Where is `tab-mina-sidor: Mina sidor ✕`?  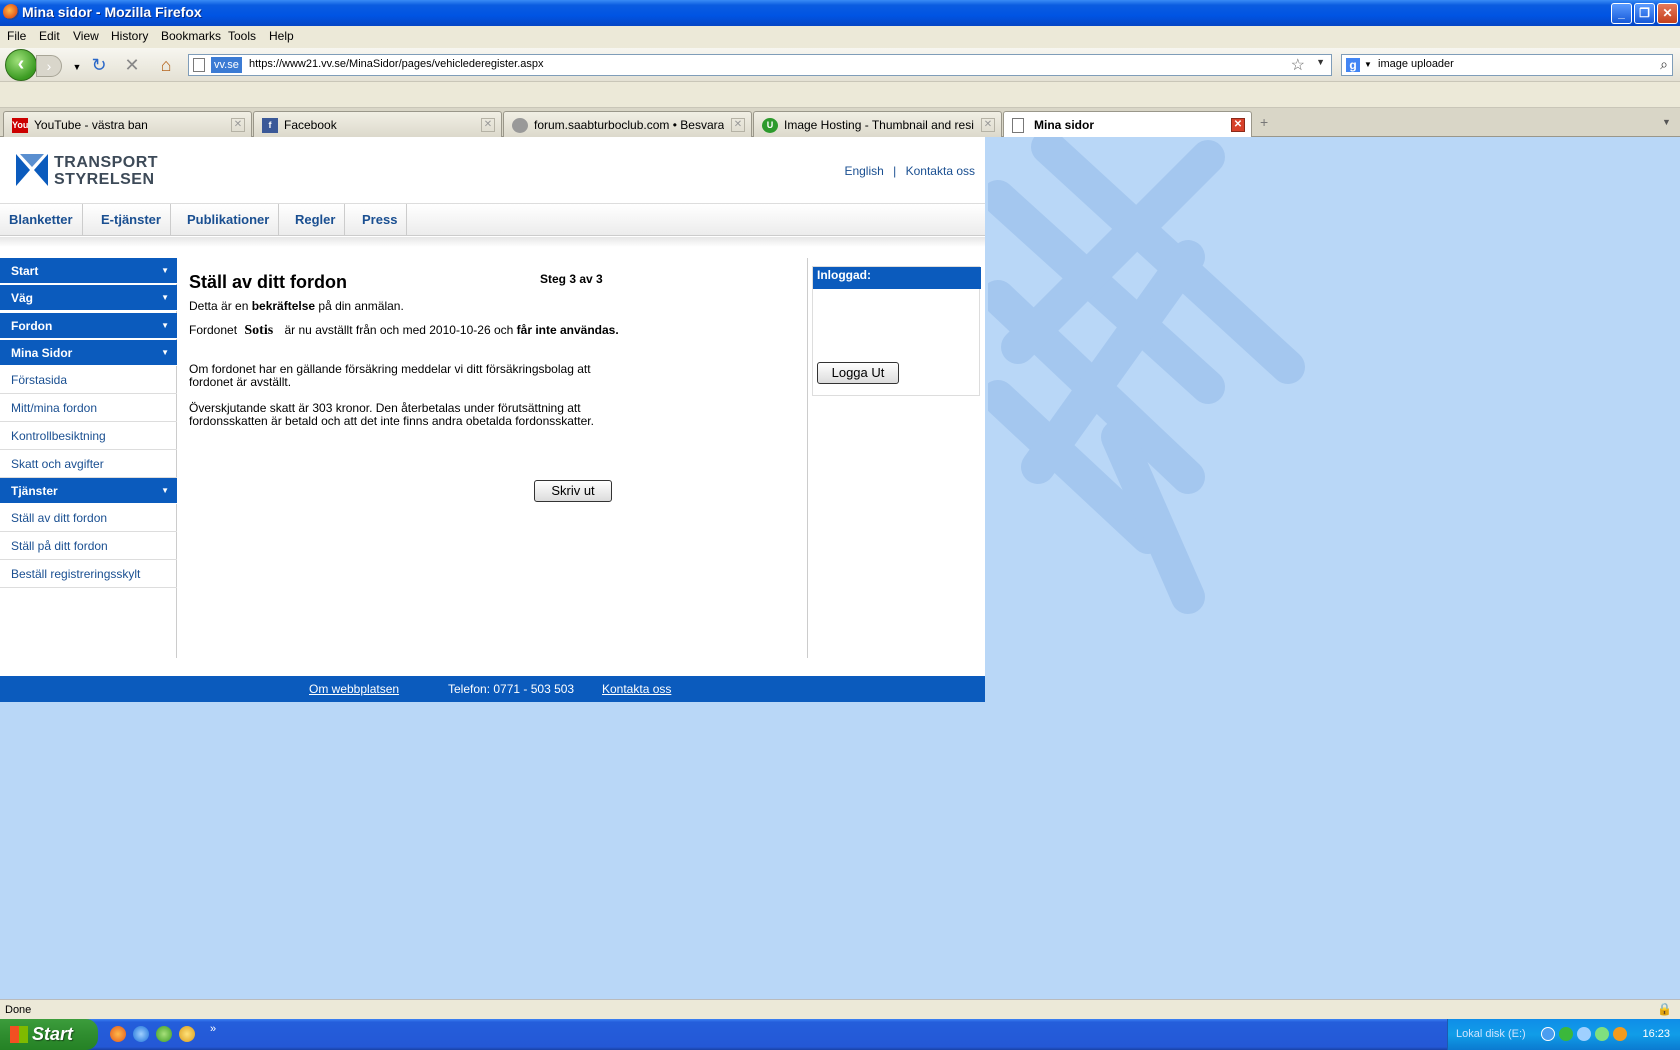
tab-mina-sidor: Mina sidor ✕ is located at coordinates (1127, 124).